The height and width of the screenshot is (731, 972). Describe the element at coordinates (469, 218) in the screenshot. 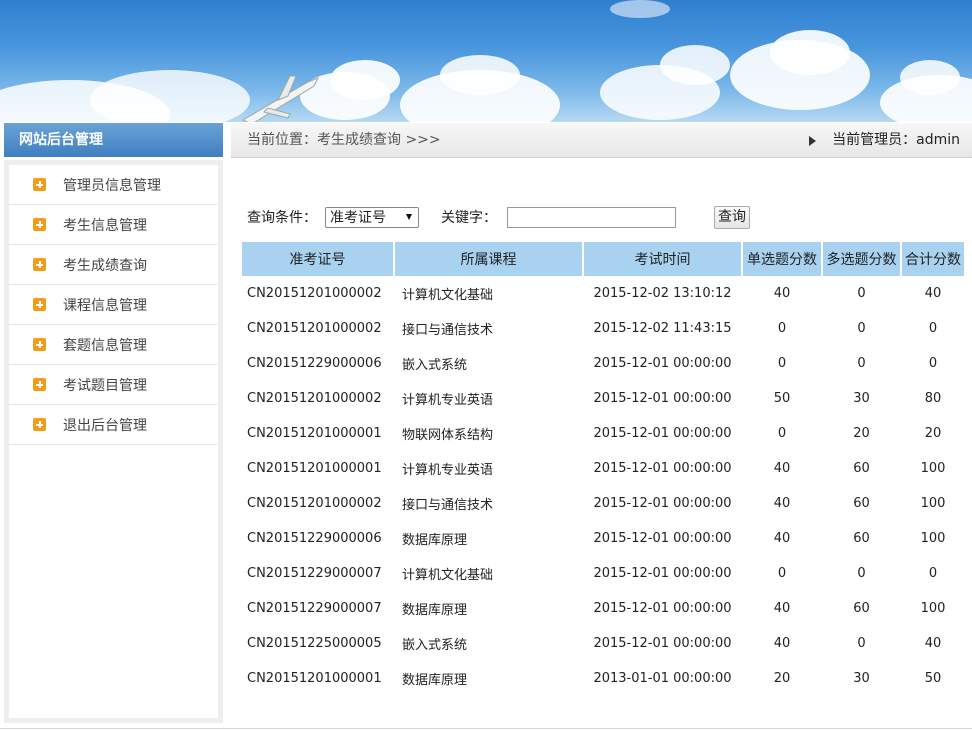

I see `keyword-label: 关键字：` at that location.